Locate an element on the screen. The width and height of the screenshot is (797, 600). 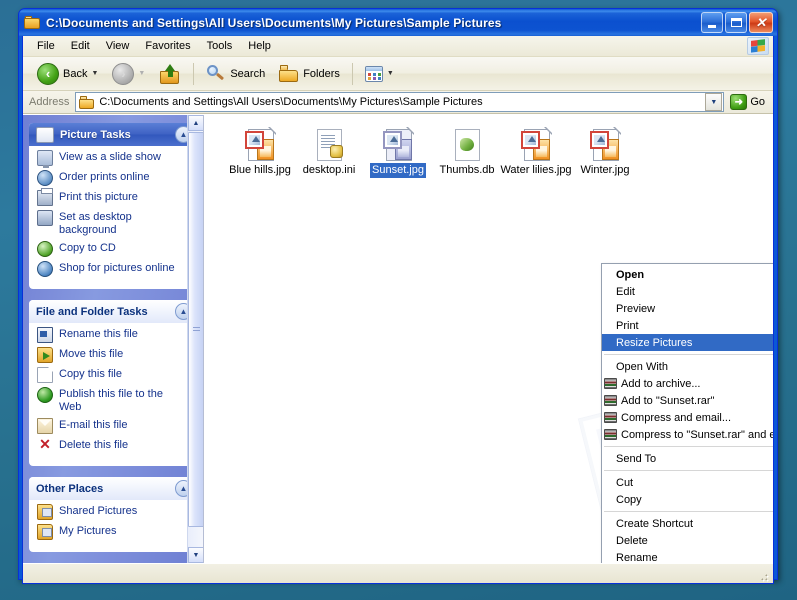
context-menu-item-open-with: Open With ▶ is located at coordinates (687, 366).